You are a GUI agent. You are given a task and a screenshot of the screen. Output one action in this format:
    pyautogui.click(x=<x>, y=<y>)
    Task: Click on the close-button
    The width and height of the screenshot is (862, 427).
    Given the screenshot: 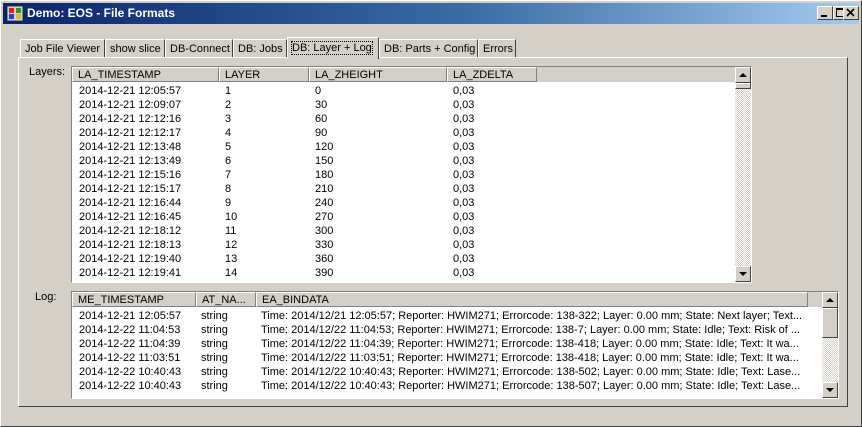 What is the action you would take?
    pyautogui.click(x=851, y=13)
    